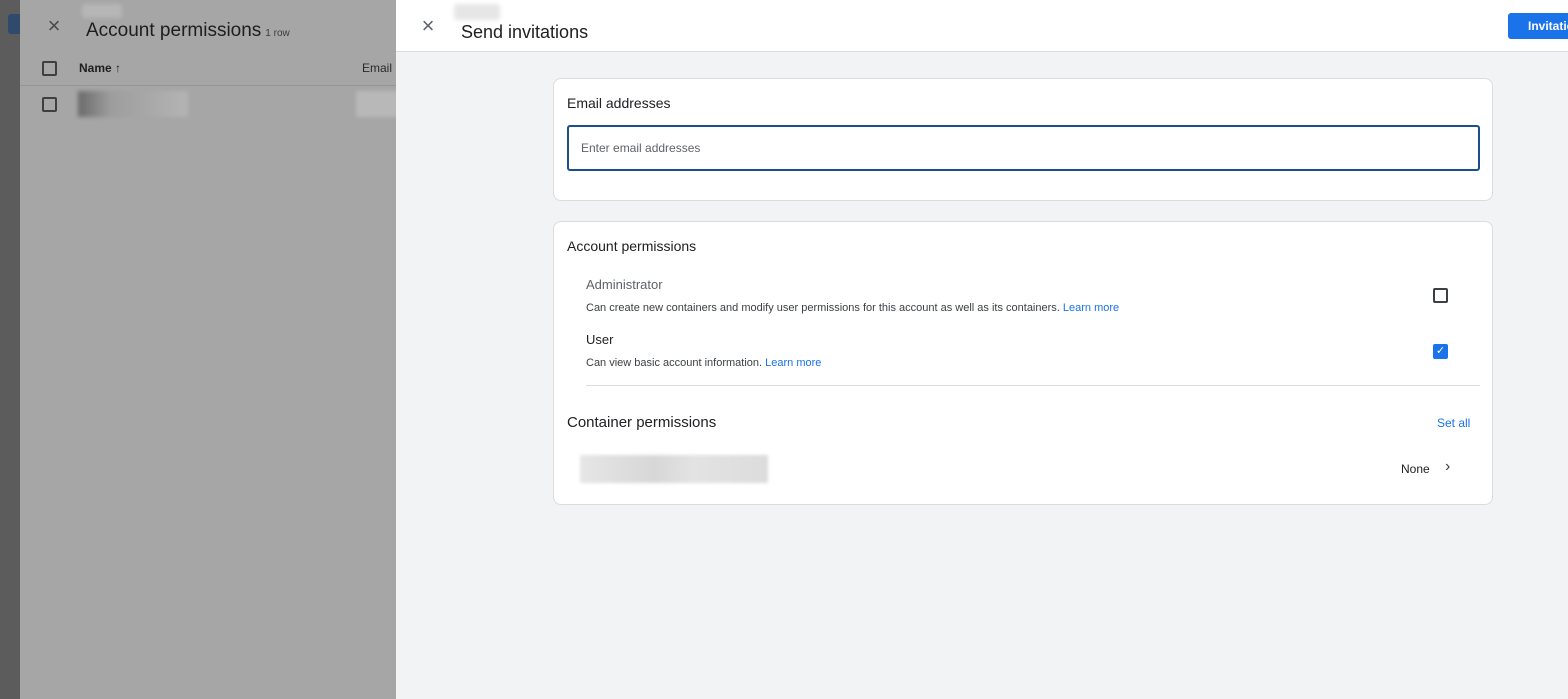  What do you see at coordinates (118, 68) in the screenshot?
I see `sort-arrow-icon: ↑` at bounding box center [118, 68].